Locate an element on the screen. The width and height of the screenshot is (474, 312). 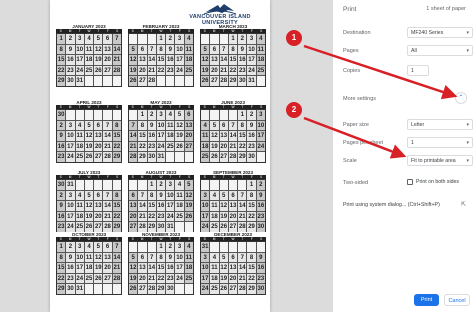
annotation-marker-1: 1 is located at coordinates (294, 38).